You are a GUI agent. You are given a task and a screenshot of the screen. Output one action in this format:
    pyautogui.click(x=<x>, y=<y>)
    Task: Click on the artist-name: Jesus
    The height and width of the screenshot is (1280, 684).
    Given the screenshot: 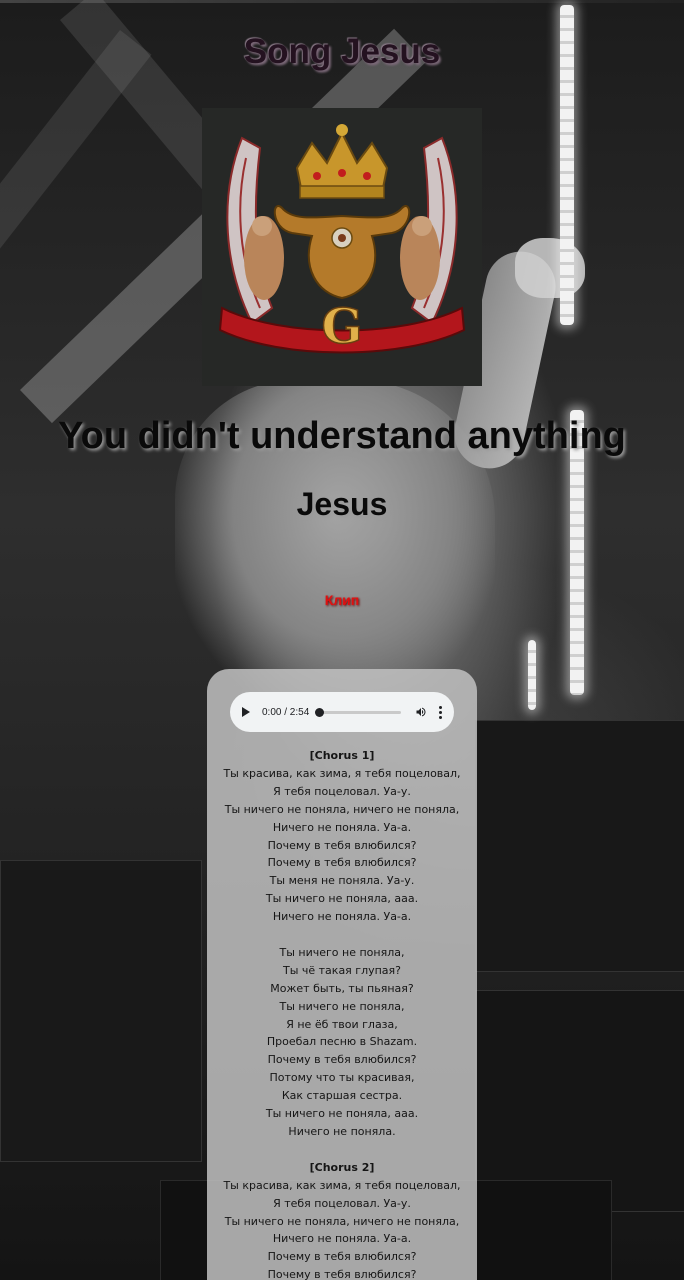 What is the action you would take?
    pyautogui.click(x=342, y=504)
    